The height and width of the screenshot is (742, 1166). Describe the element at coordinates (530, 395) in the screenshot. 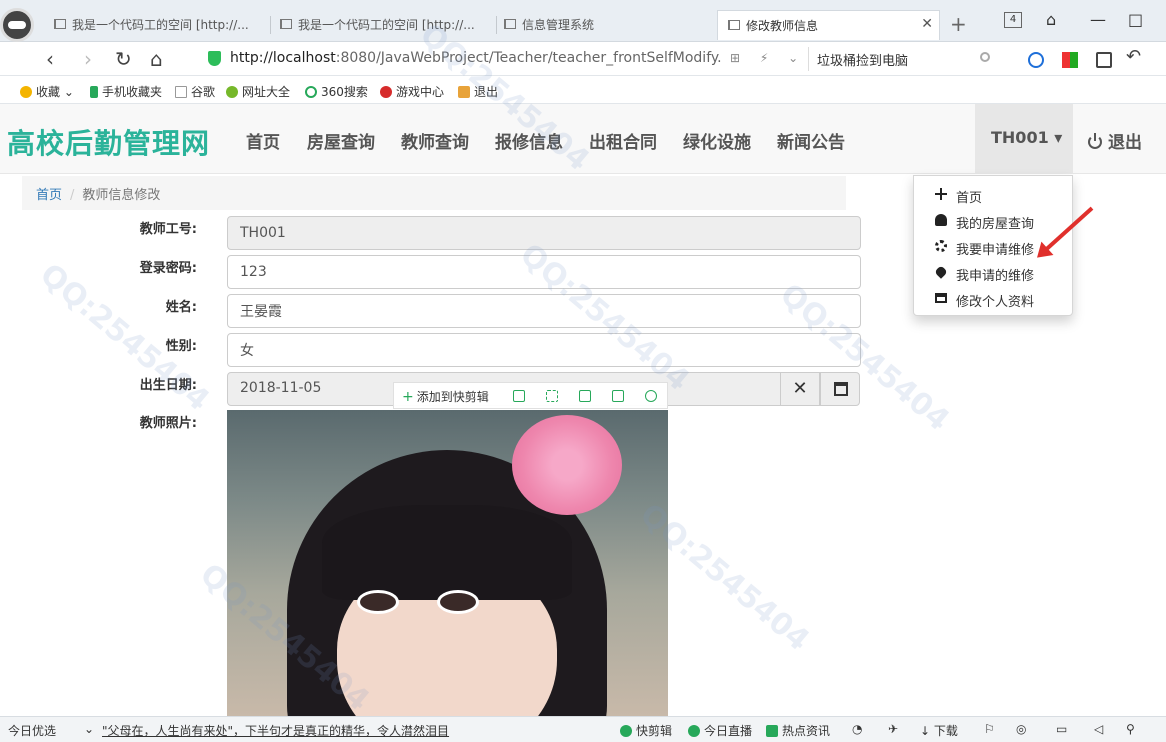

I see `clip-toolbar: + 添加到快剪辑` at that location.